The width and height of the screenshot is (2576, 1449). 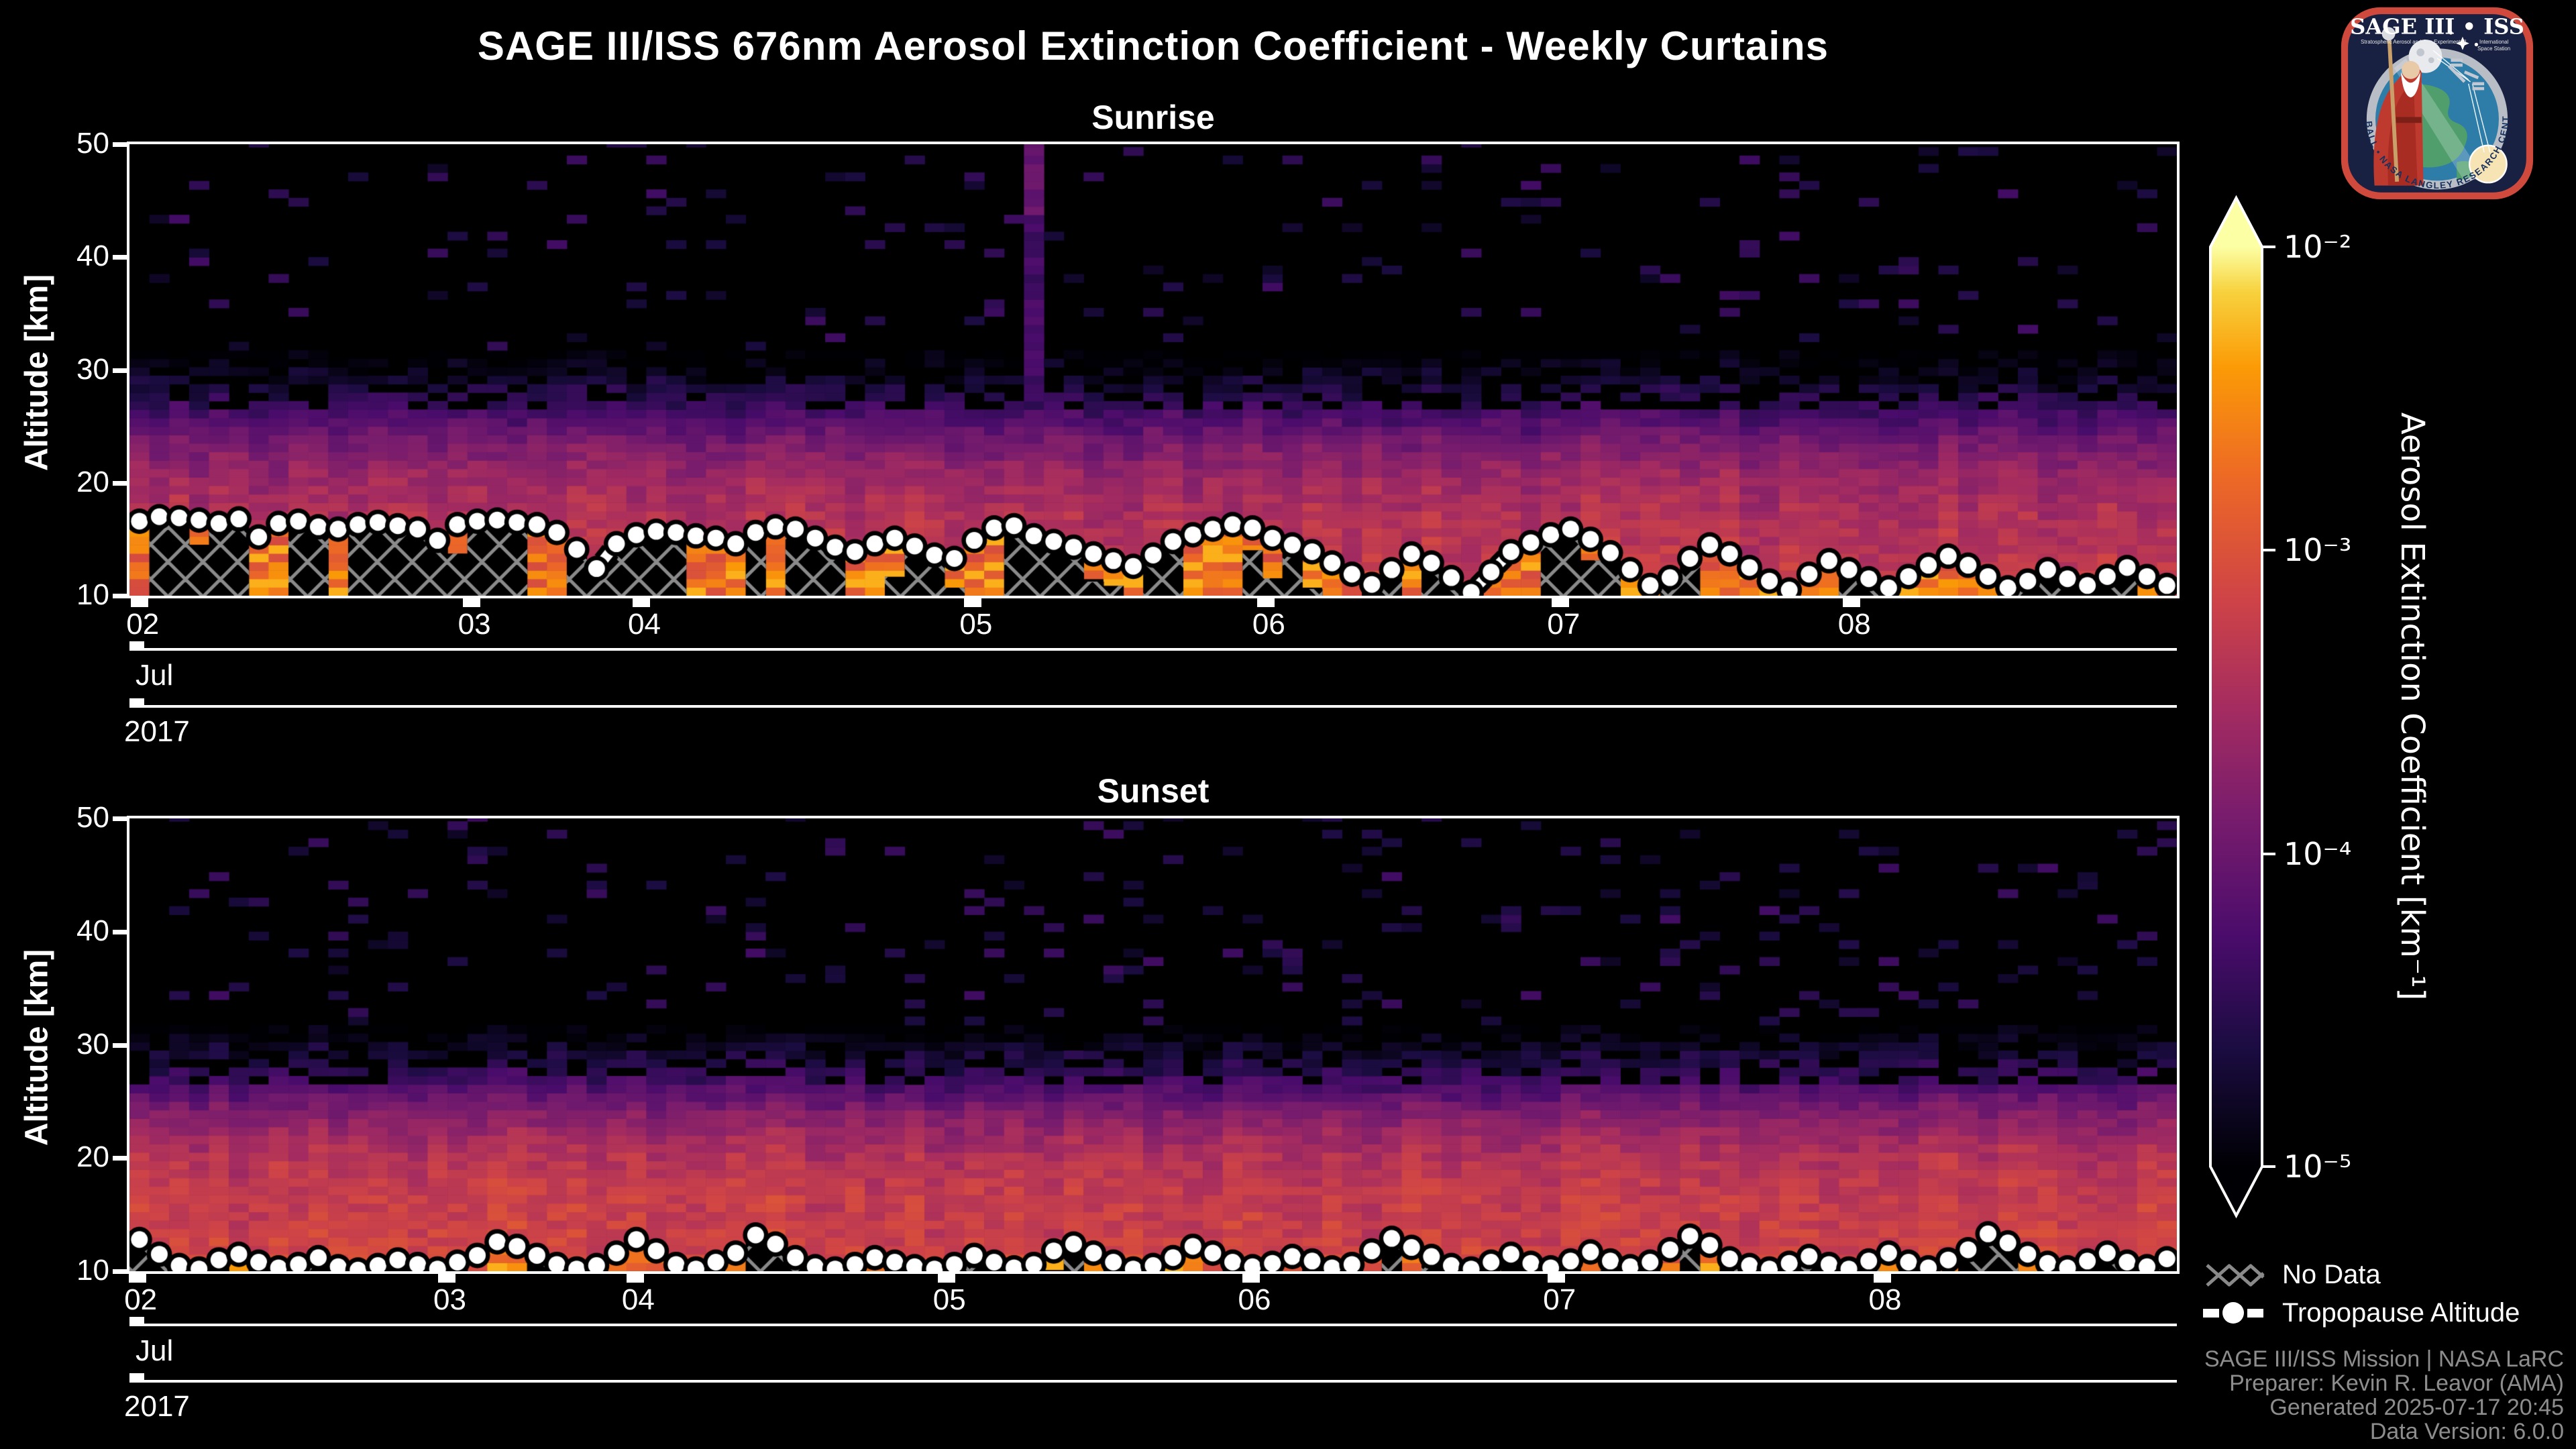 I want to click on no-data-hatch-icon, so click(x=2235, y=1275).